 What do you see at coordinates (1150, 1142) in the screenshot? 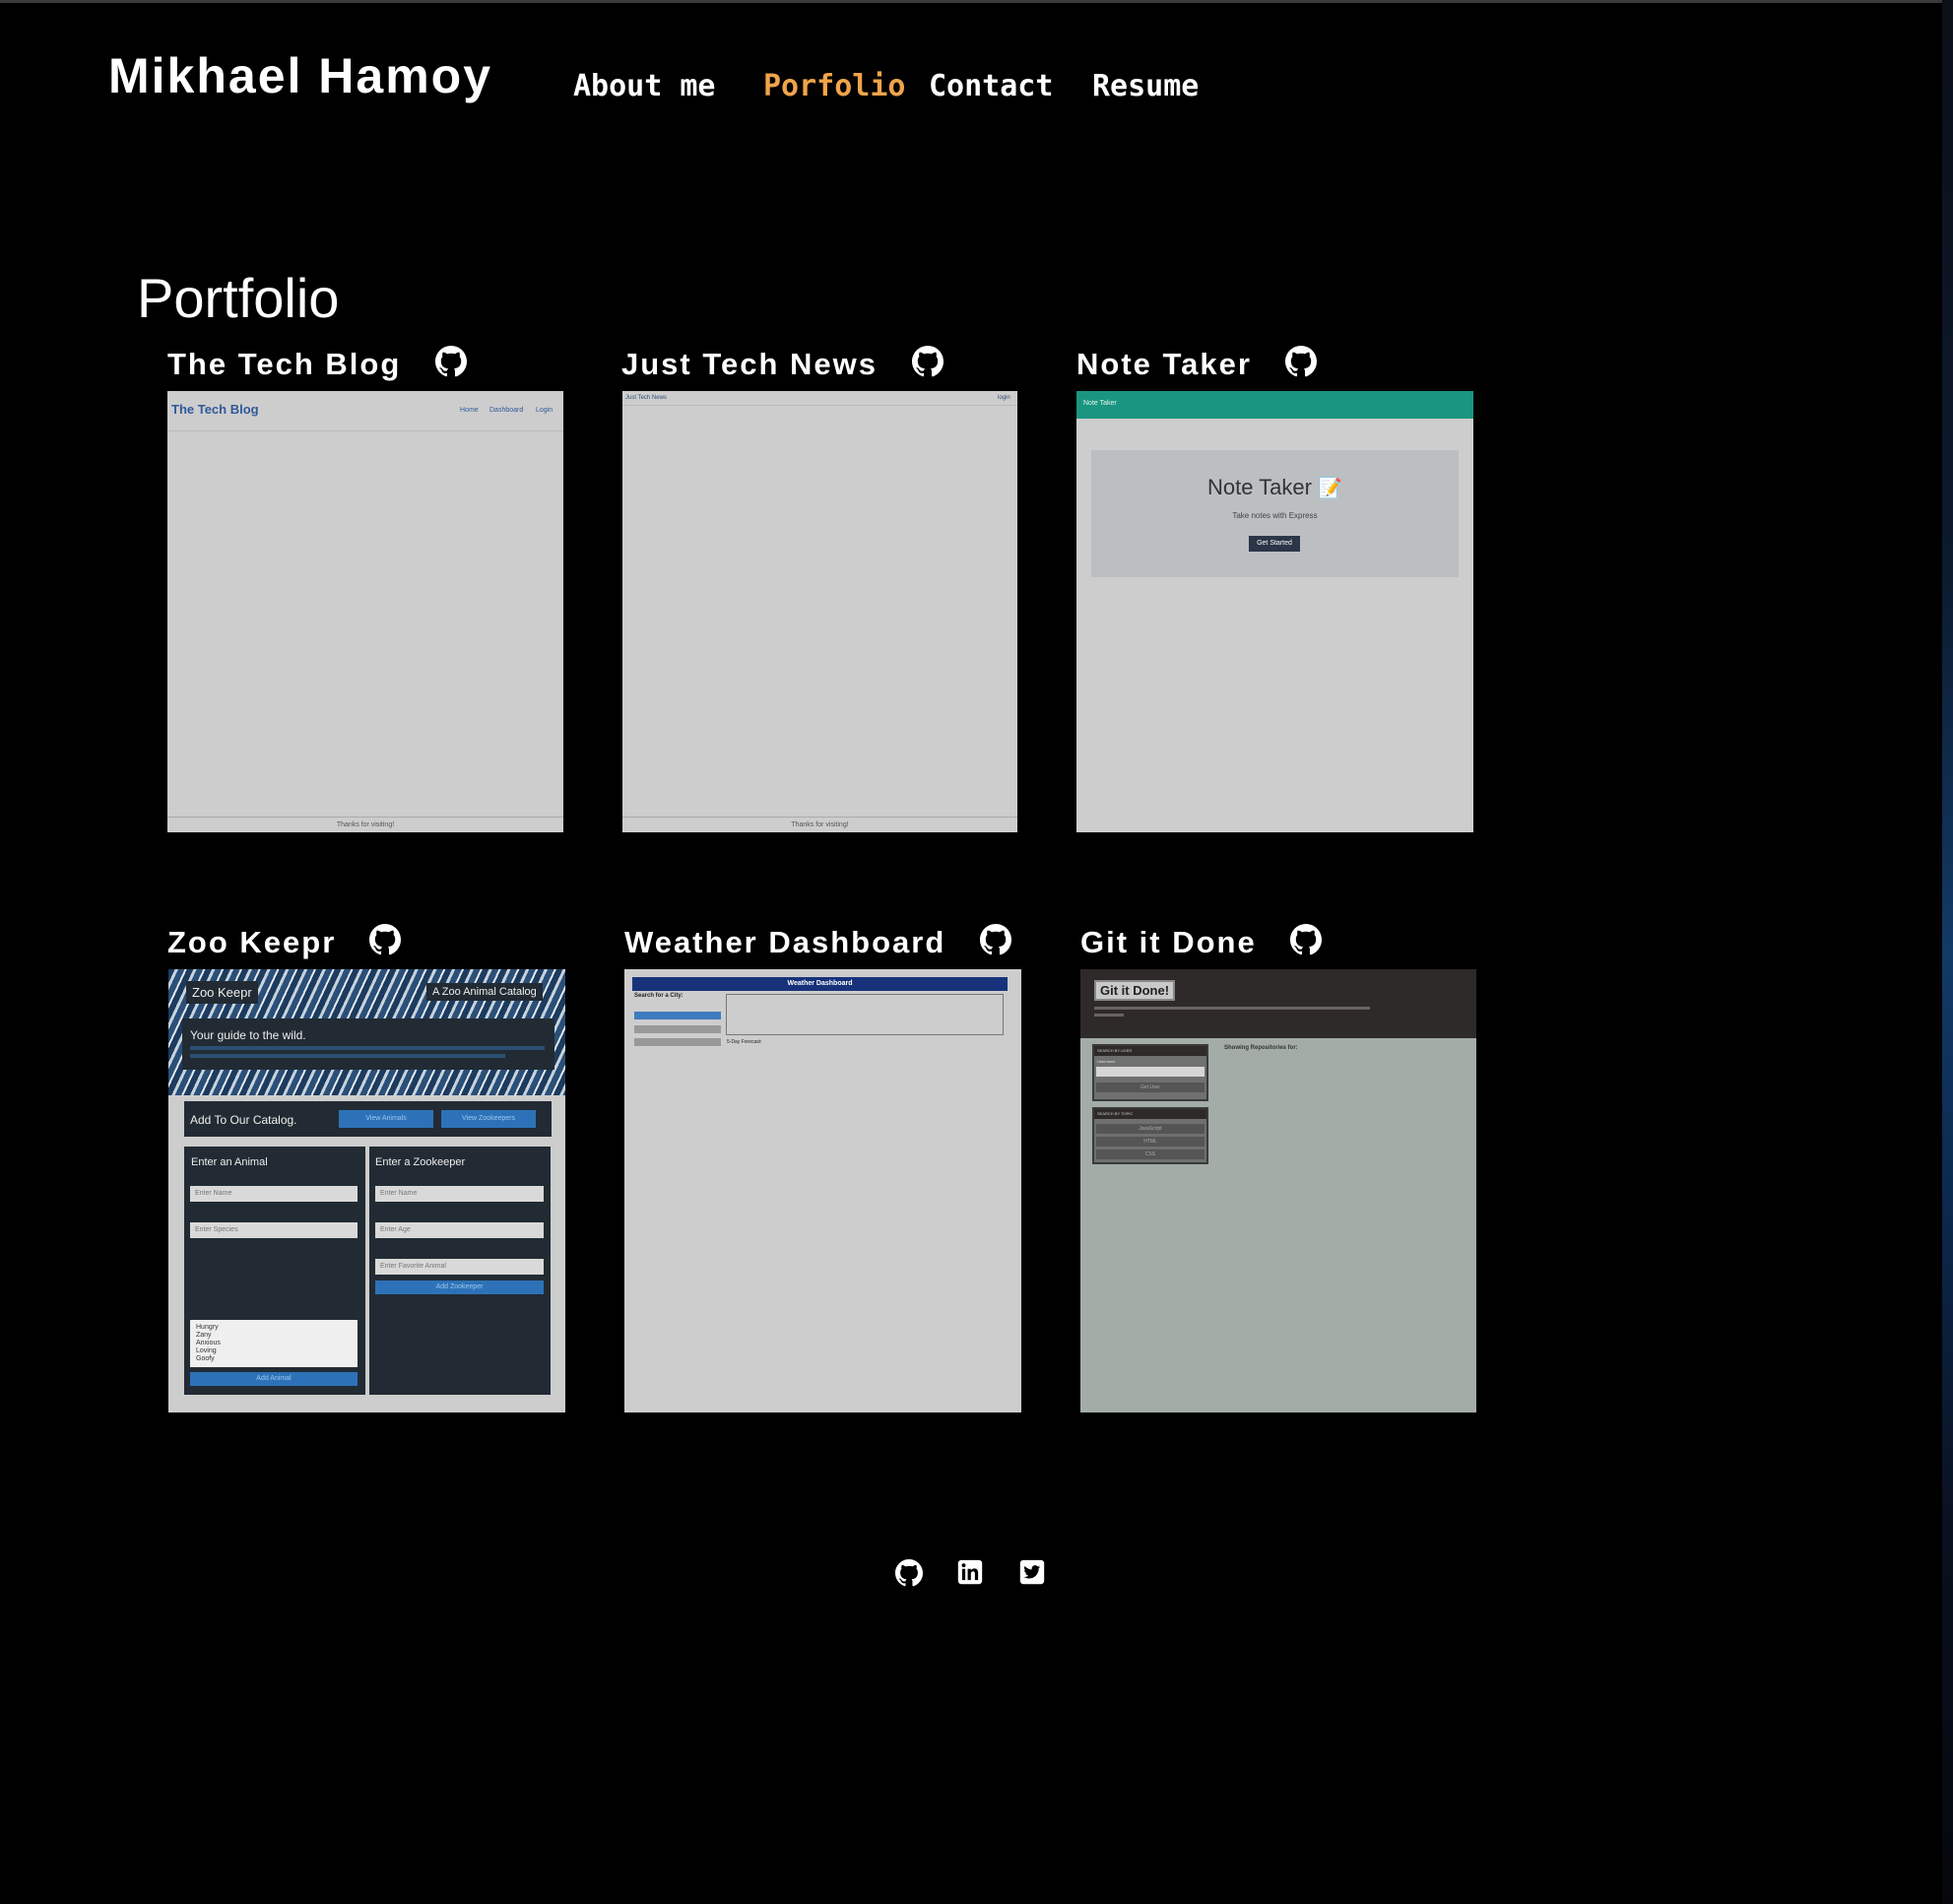
I see `preview-button: HTML` at bounding box center [1150, 1142].